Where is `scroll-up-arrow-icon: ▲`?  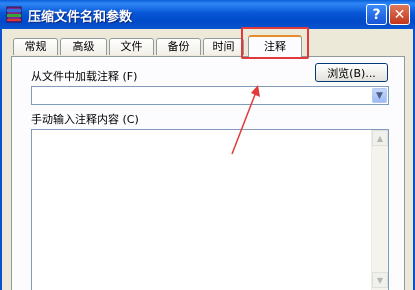 scroll-up-arrow-icon: ▲ is located at coordinates (380, 138).